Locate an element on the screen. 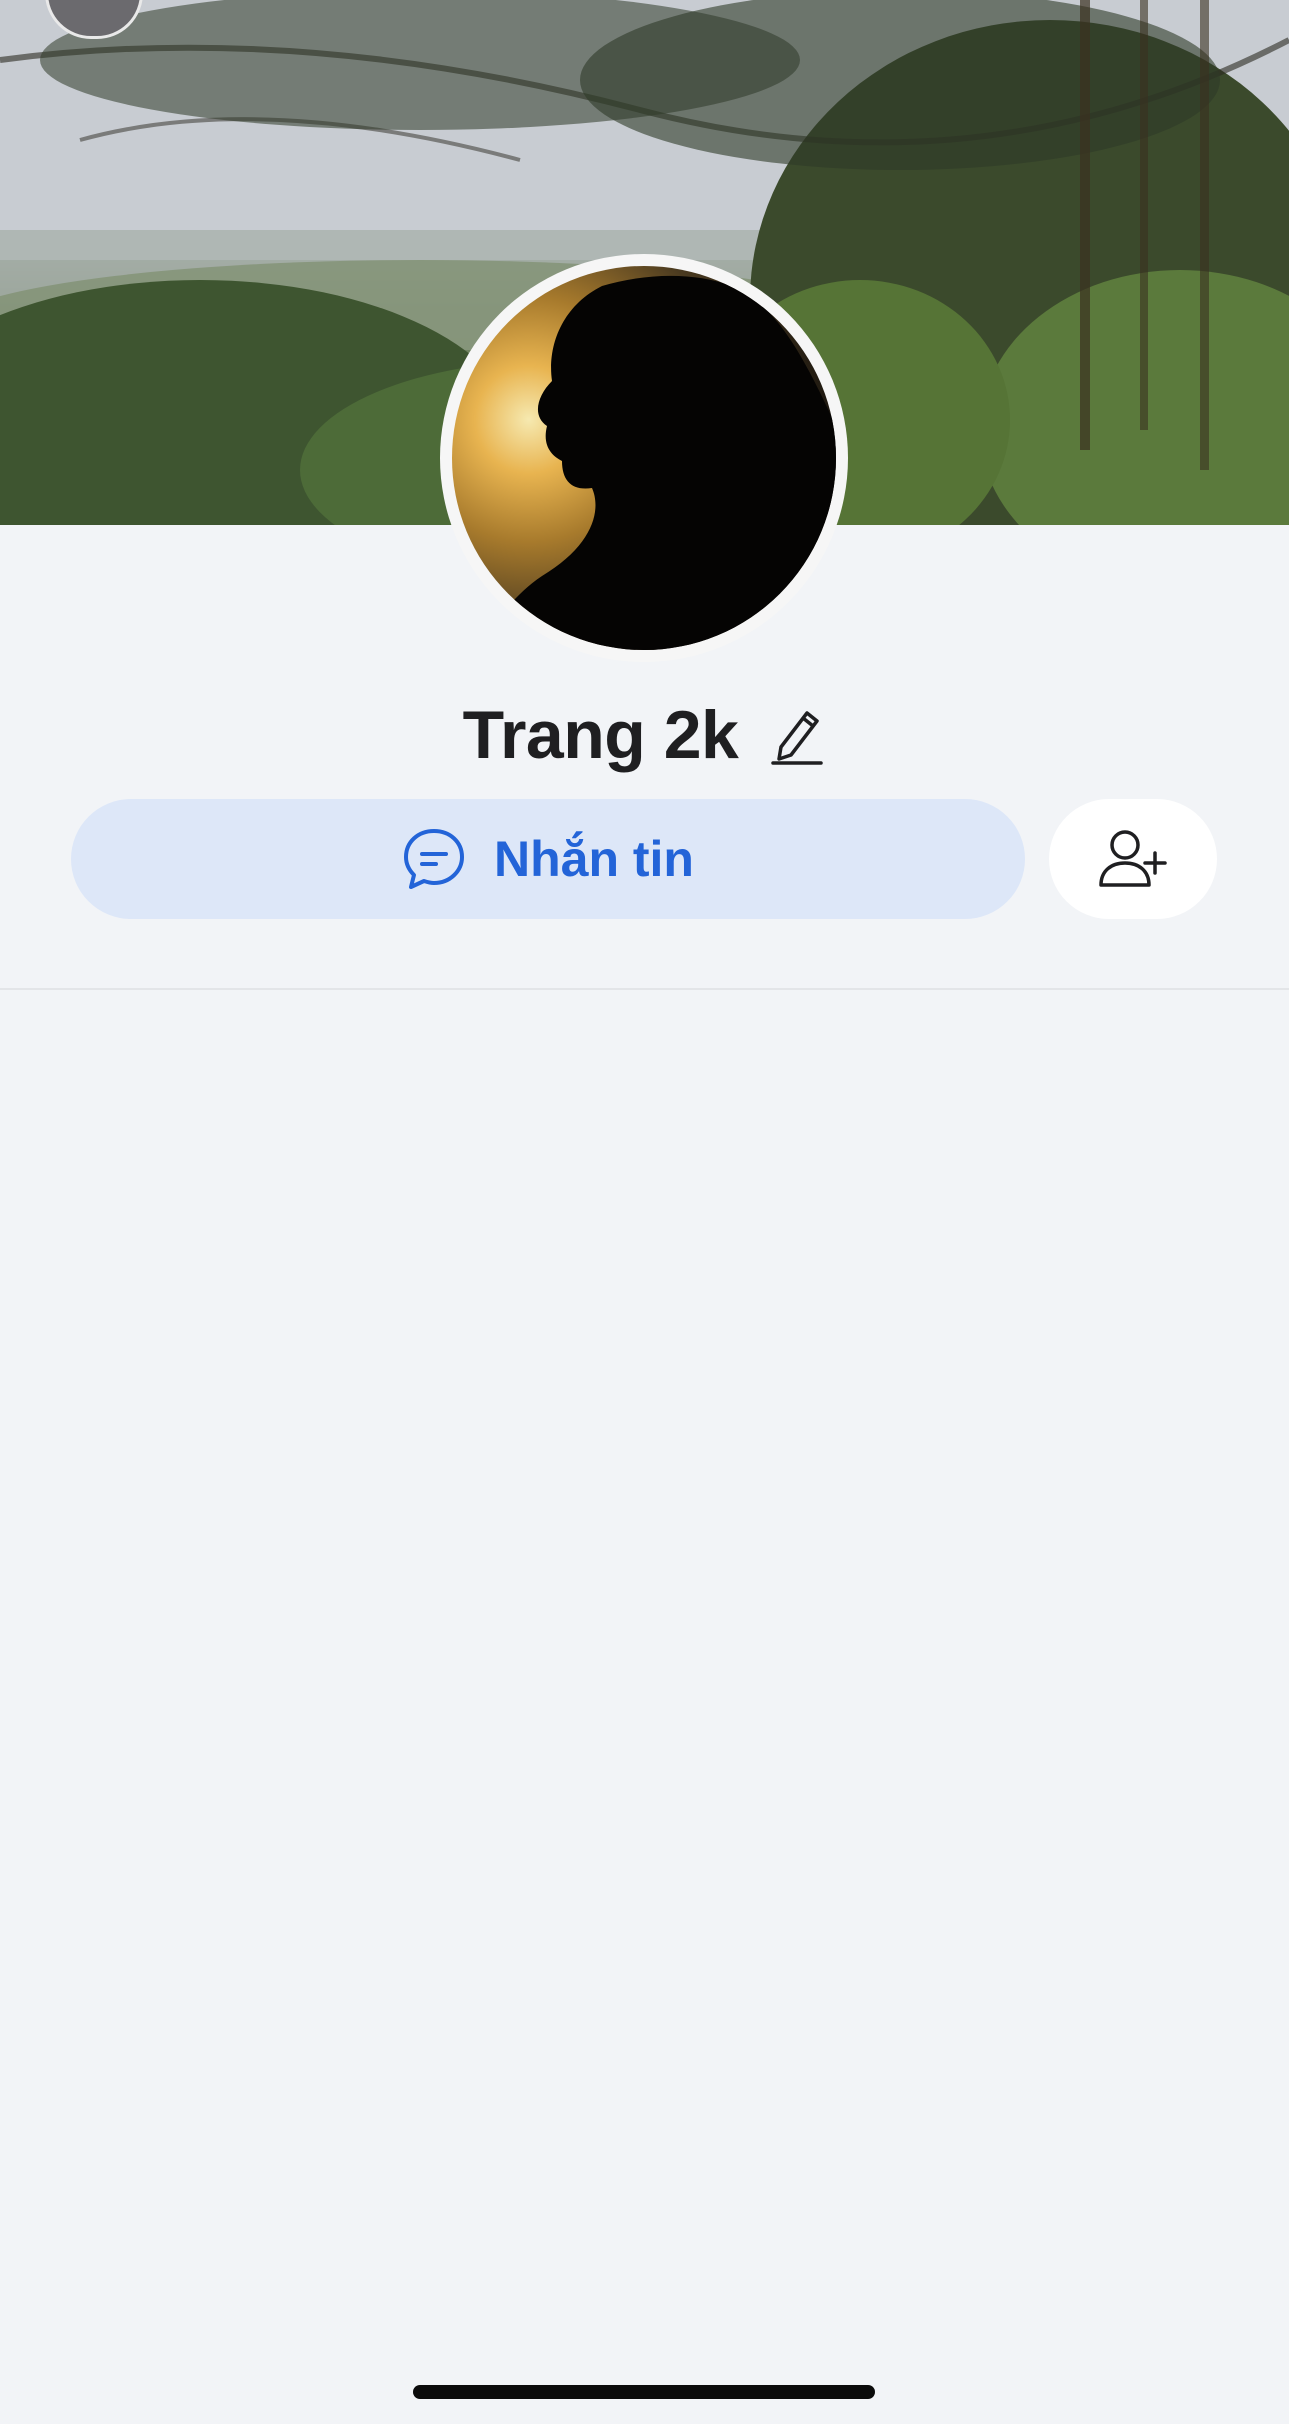 The width and height of the screenshot is (1289, 2424). profile-avatar is located at coordinates (644, 458).